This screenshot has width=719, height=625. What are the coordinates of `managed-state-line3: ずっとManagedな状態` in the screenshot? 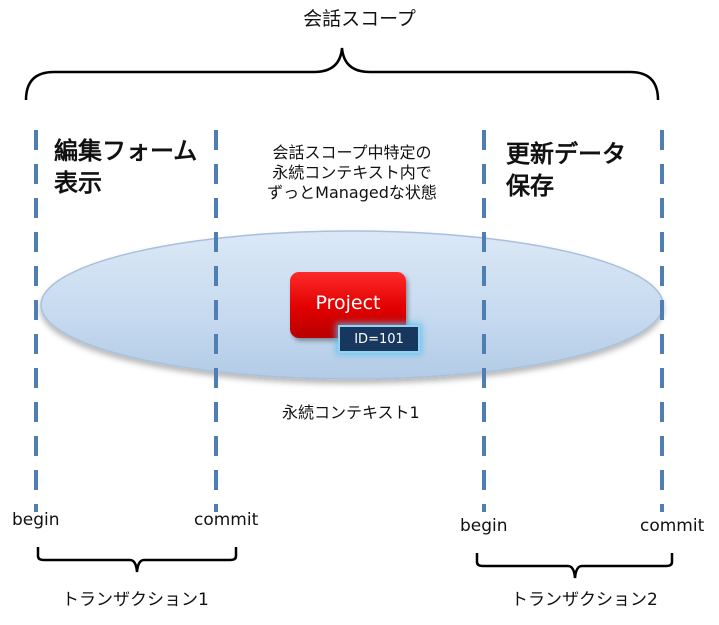 It's located at (352, 192).